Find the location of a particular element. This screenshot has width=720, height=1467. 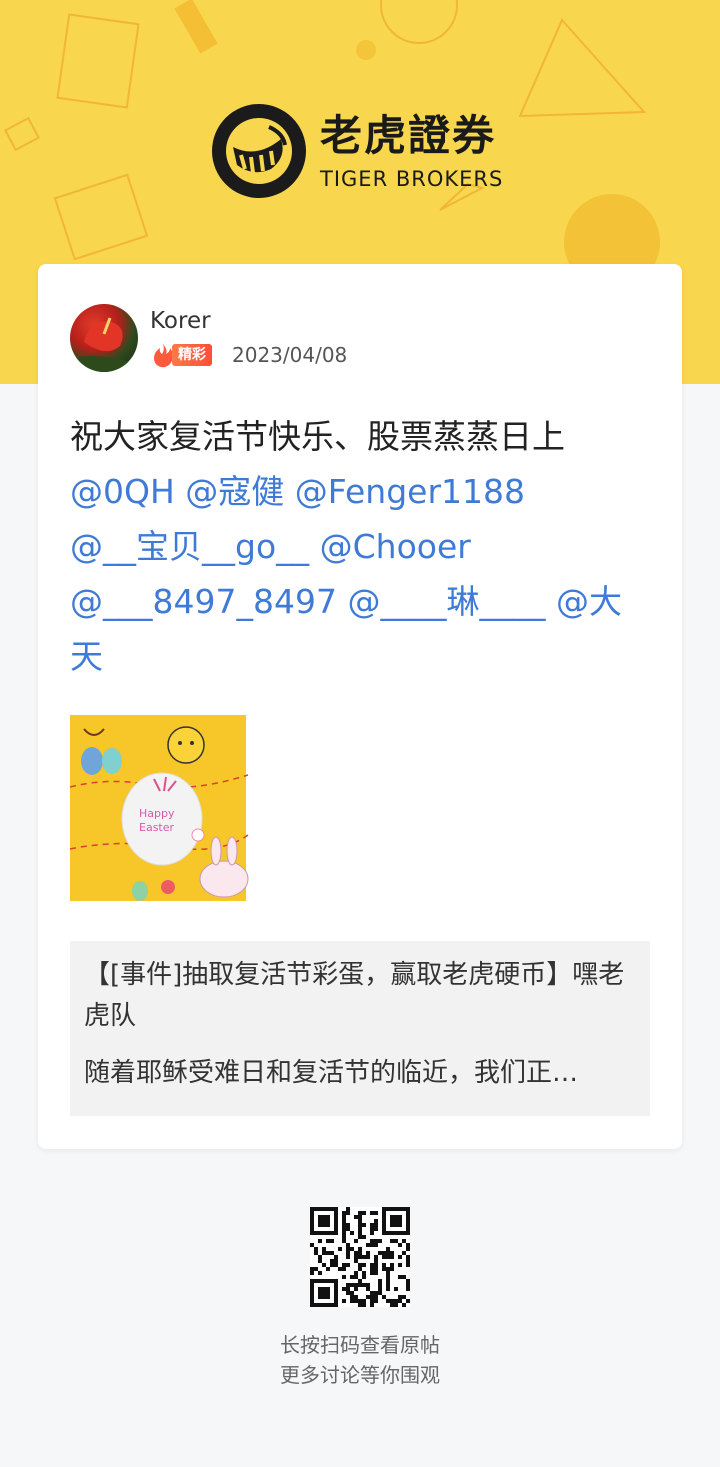

svg-text: Happy is located at coordinates (157, 813).